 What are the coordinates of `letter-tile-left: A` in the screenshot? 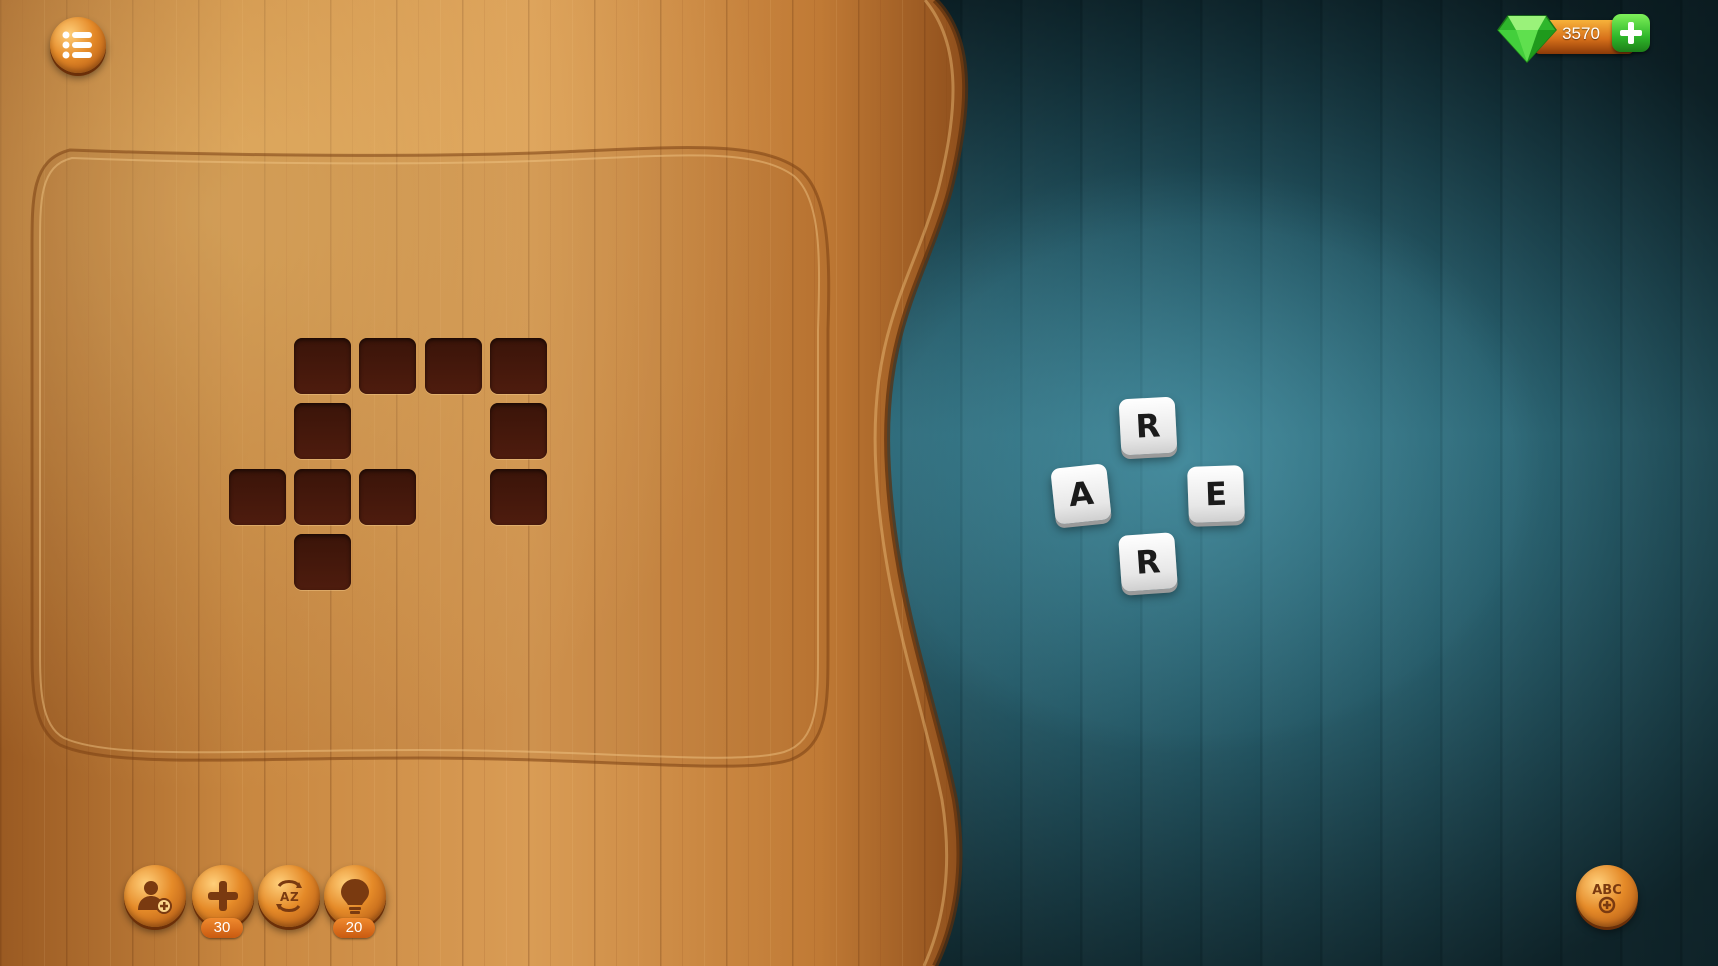 It's located at (1081, 494).